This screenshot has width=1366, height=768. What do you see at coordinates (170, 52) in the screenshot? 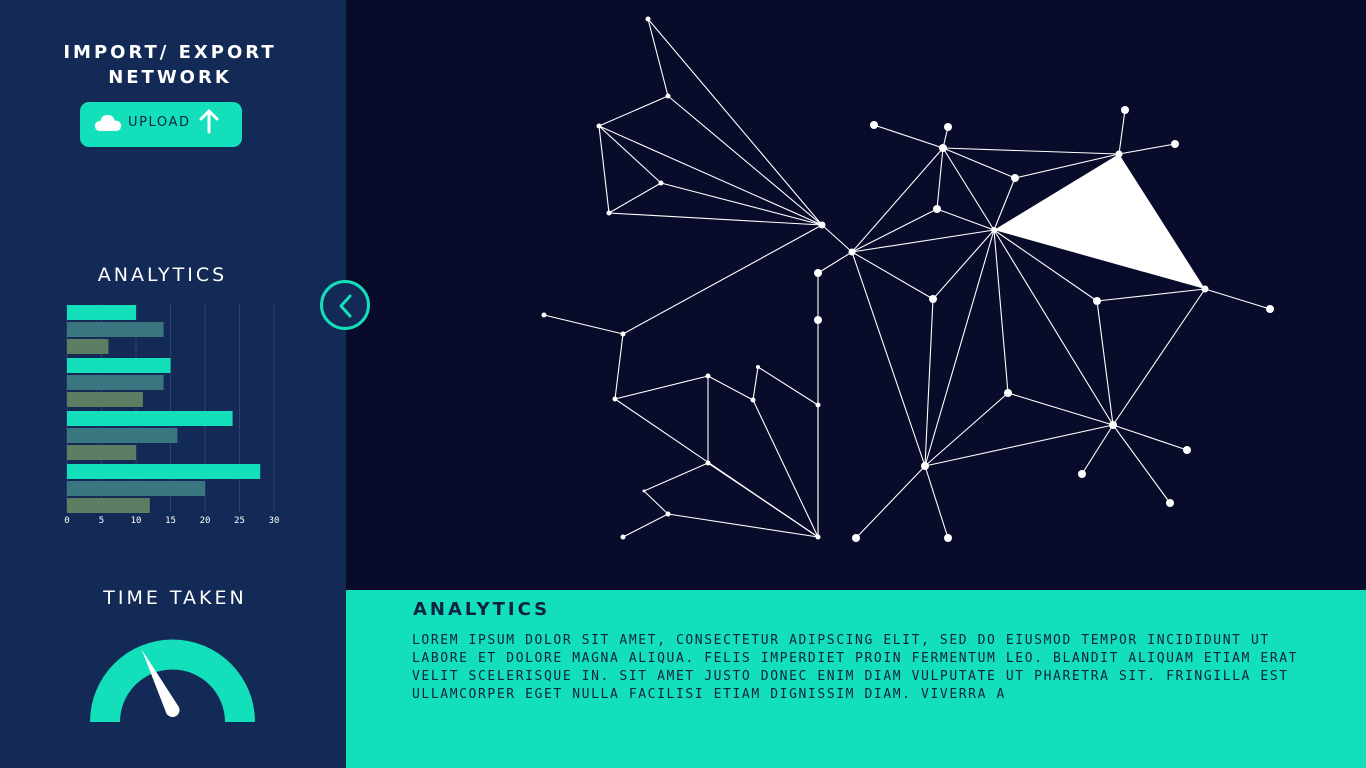
I see `sidebar-title-line1: IMPORT/ EXPORT` at bounding box center [170, 52].